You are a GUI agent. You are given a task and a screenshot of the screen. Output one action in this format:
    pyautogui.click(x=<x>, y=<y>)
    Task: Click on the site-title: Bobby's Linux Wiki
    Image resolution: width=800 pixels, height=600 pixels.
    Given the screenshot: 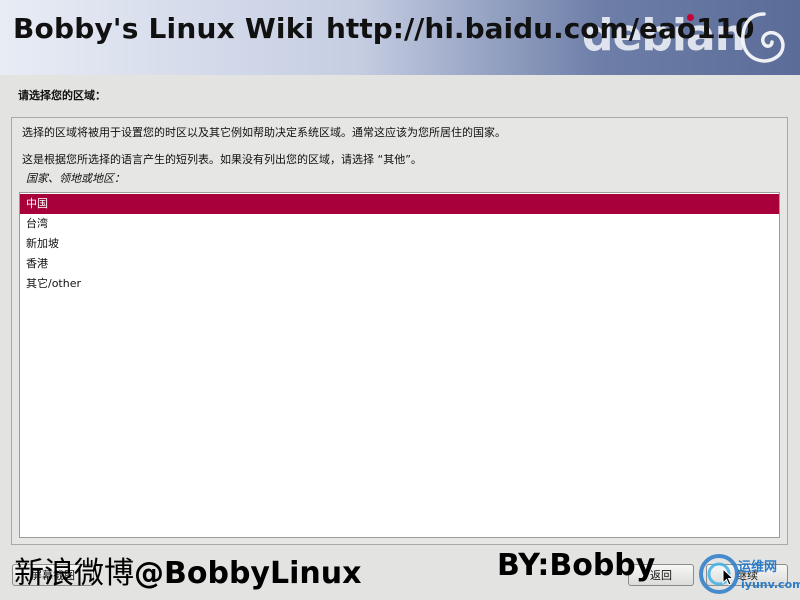 What is the action you would take?
    pyautogui.click(x=164, y=28)
    